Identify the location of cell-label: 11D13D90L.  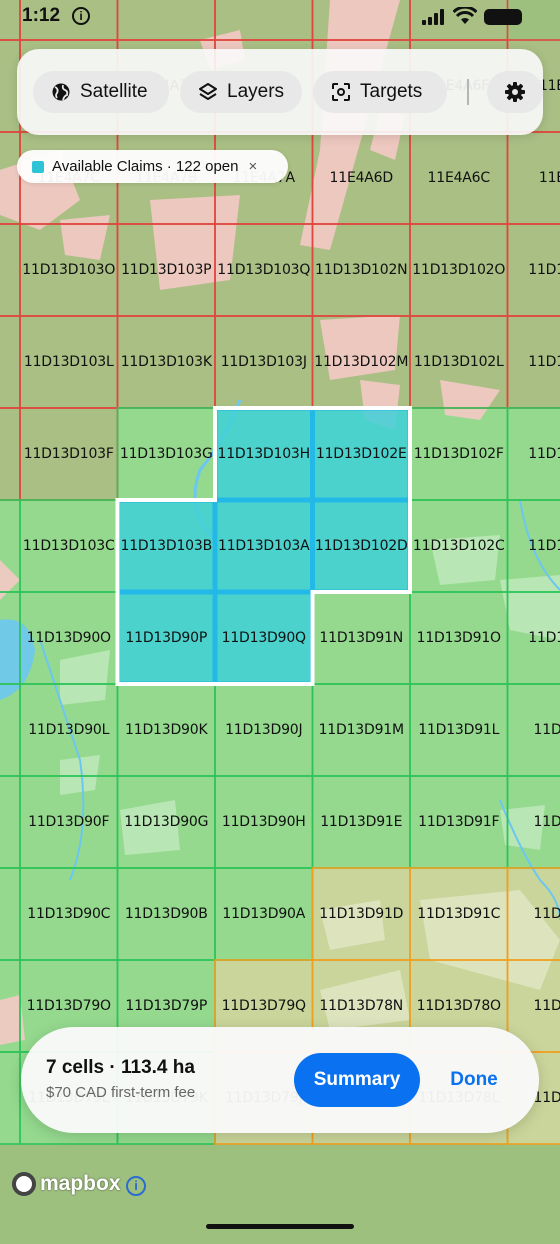
(69, 730).